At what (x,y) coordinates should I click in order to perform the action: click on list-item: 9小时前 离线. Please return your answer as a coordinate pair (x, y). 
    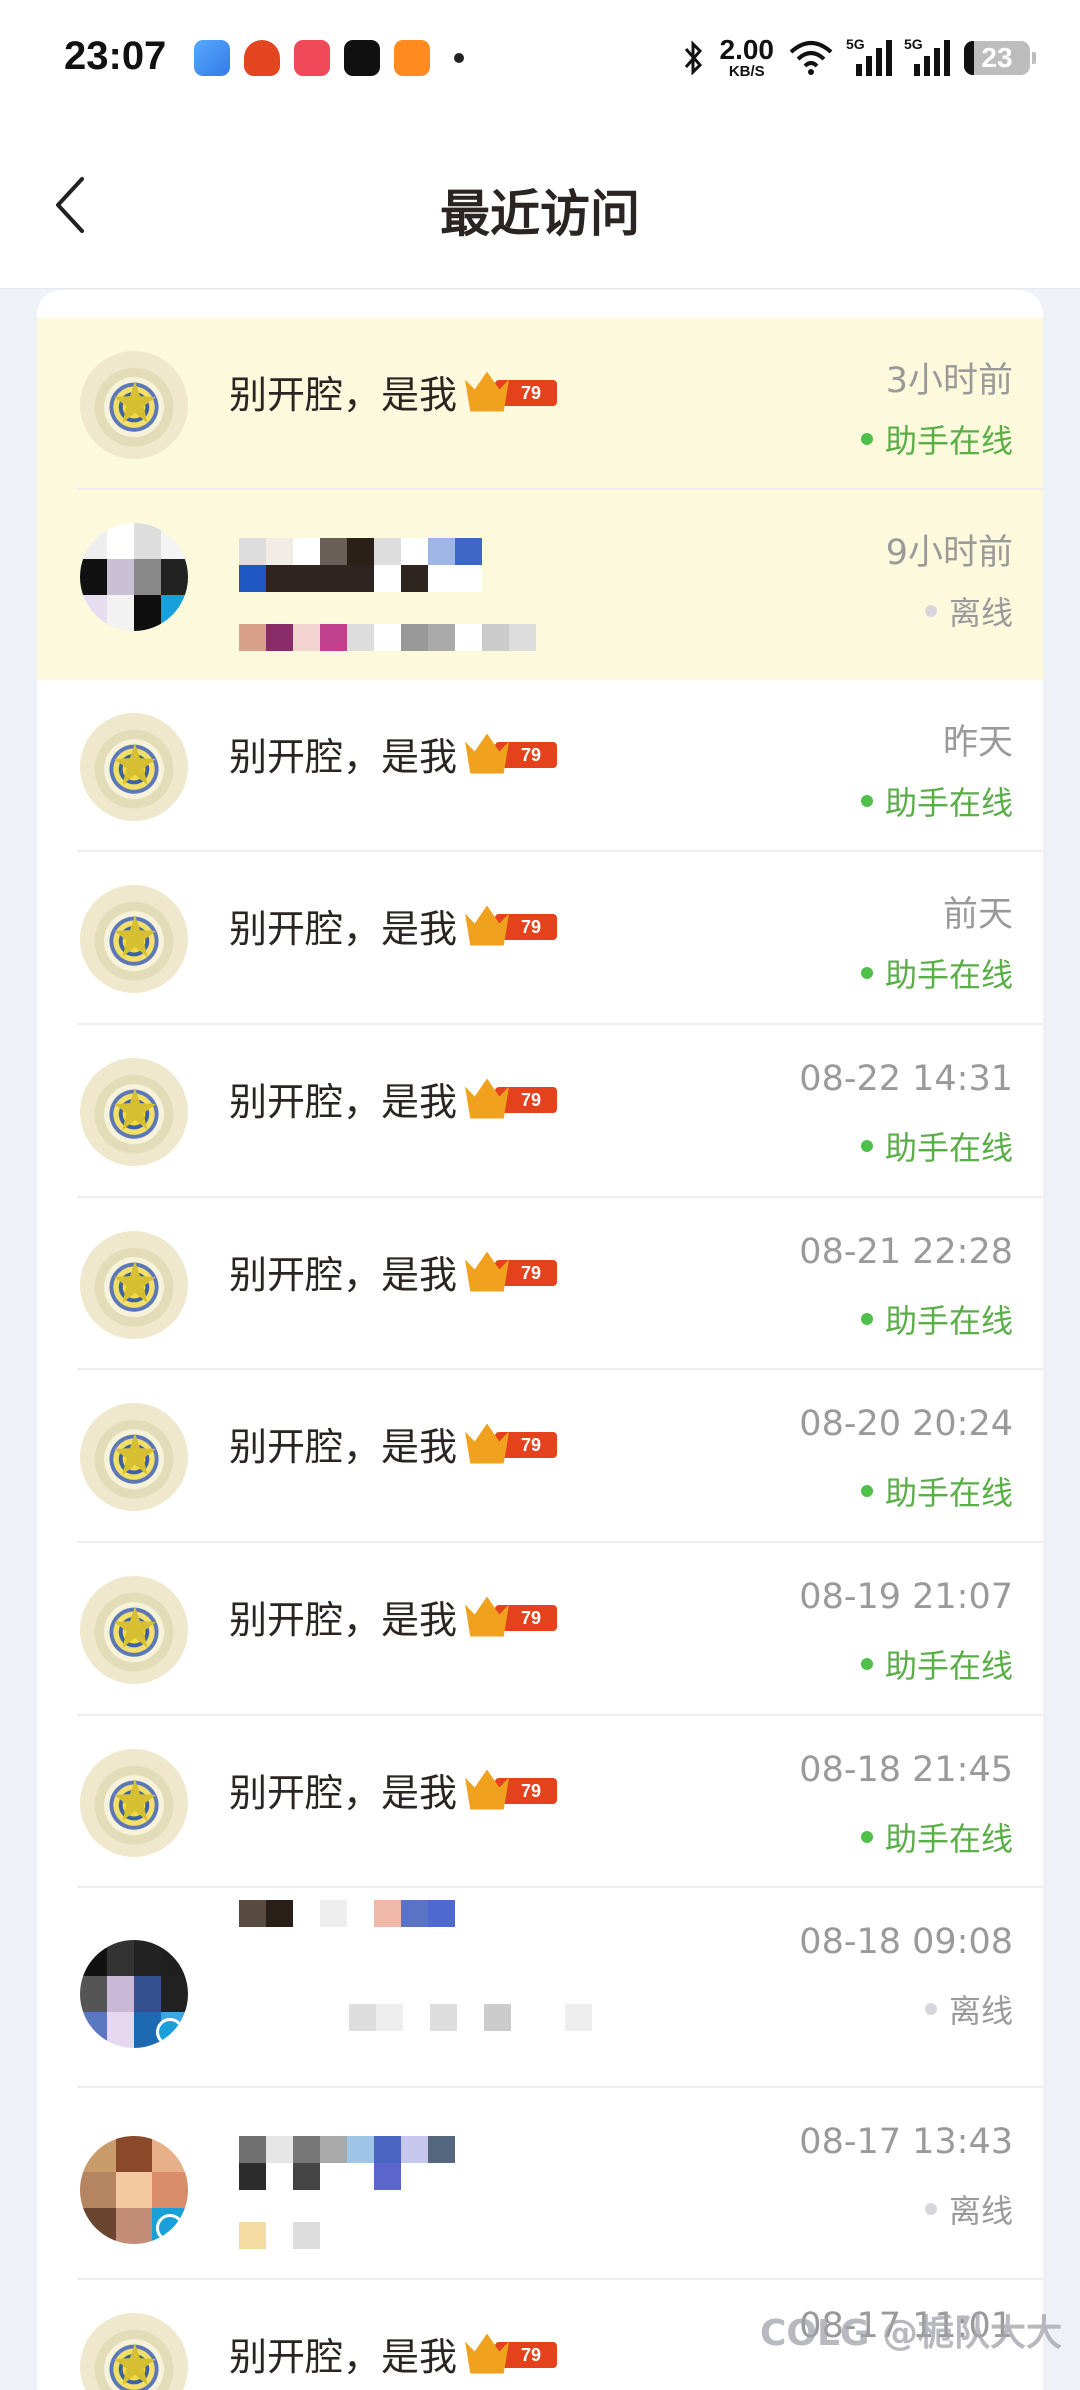
    Looking at the image, I should click on (540, 585).